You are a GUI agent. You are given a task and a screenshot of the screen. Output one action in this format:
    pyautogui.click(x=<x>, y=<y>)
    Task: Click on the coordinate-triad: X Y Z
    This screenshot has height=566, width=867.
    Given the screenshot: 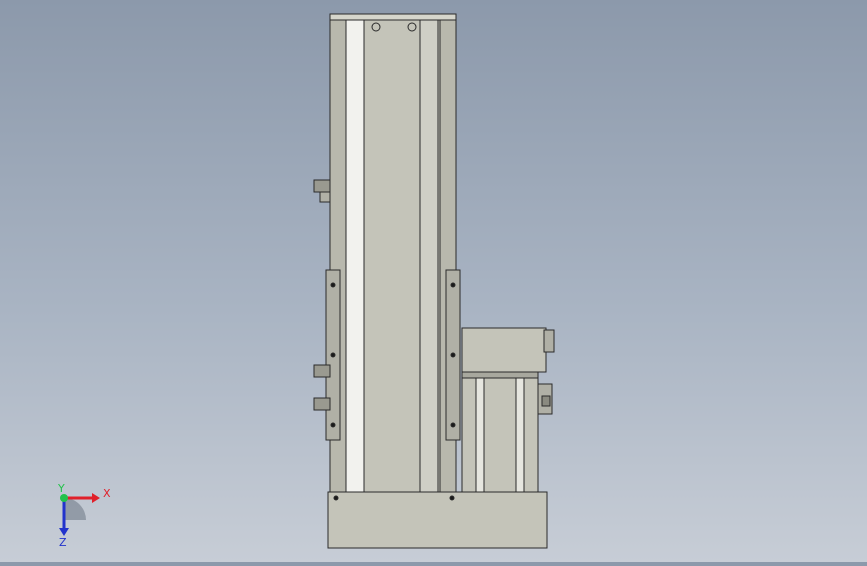 What is the action you would take?
    pyautogui.click(x=84, y=515)
    